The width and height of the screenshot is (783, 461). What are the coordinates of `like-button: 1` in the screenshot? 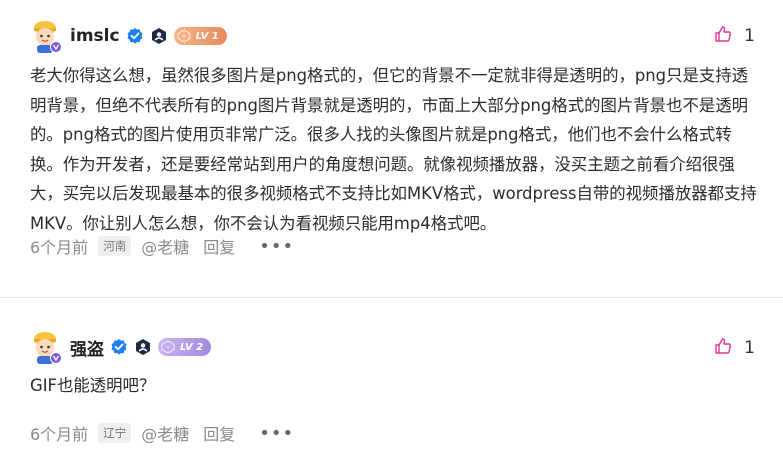 It's located at (734, 348).